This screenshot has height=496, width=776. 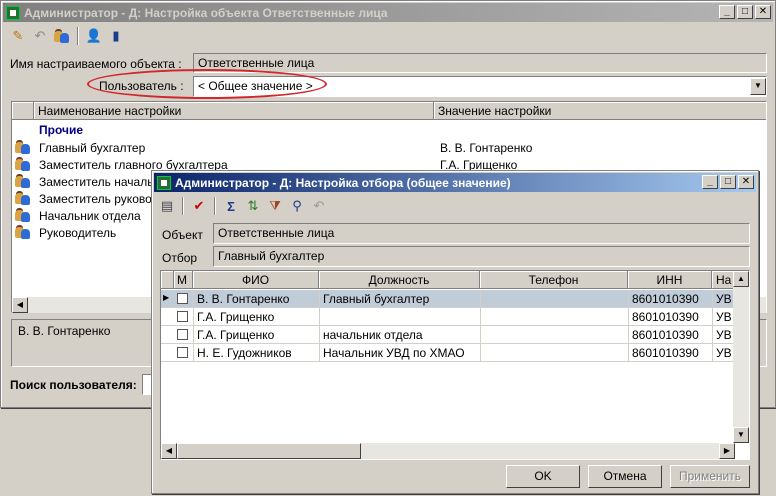 What do you see at coordinates (20, 305) in the screenshot?
I see `scroll-left-icon: ◀` at bounding box center [20, 305].